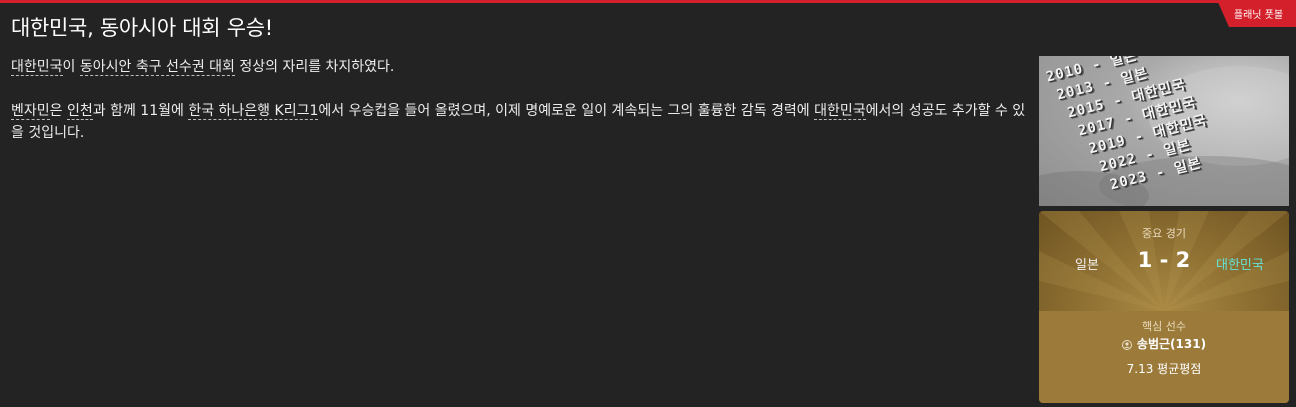 This screenshot has height=407, width=1296. I want to click on key-player: 송범근(131), so click(1164, 343).